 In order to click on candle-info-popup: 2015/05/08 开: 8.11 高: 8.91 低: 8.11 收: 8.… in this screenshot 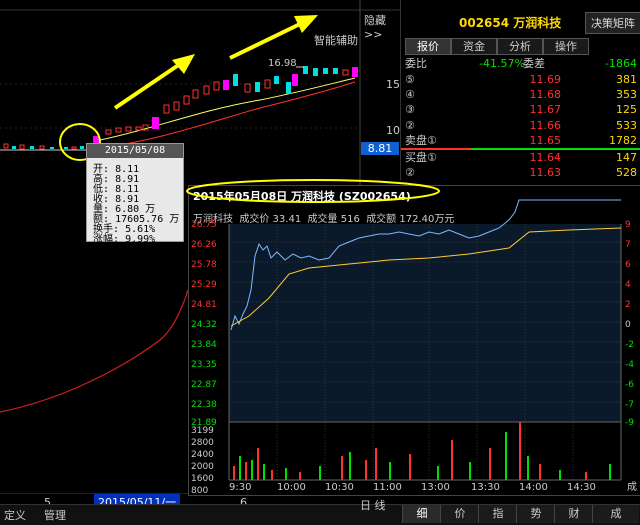, I will do `click(135, 194)`.